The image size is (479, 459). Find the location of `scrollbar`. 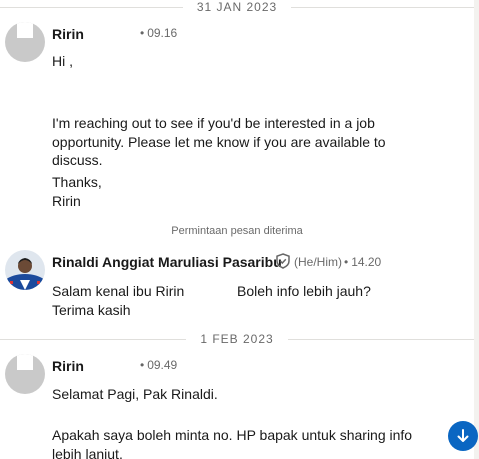

scrollbar is located at coordinates (476, 229).